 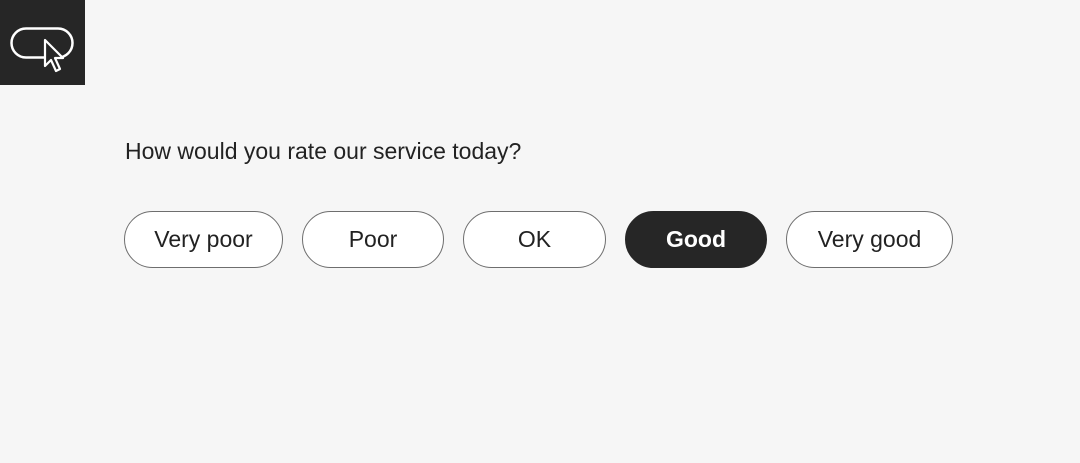 What do you see at coordinates (42, 50) in the screenshot?
I see `button-cursor-icon` at bounding box center [42, 50].